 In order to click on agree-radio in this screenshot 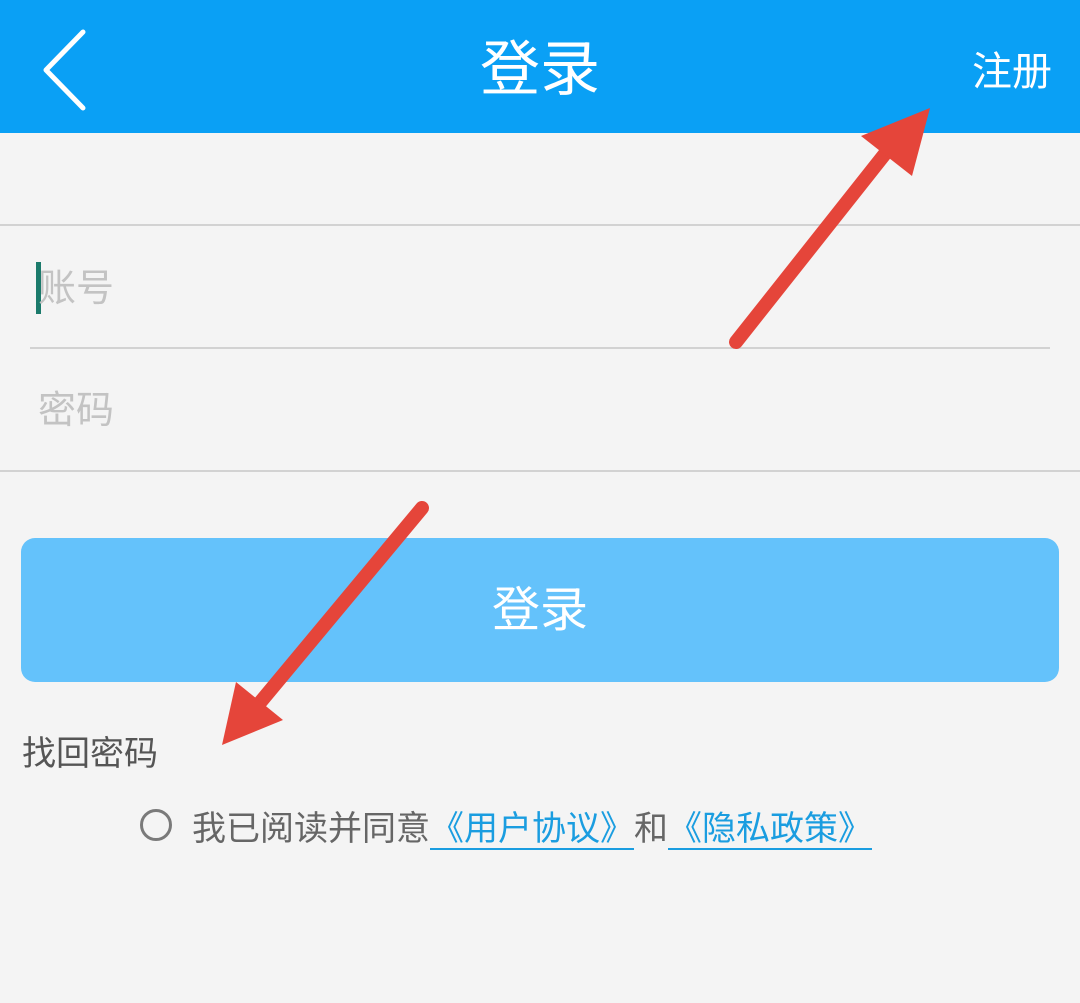, I will do `click(156, 825)`.